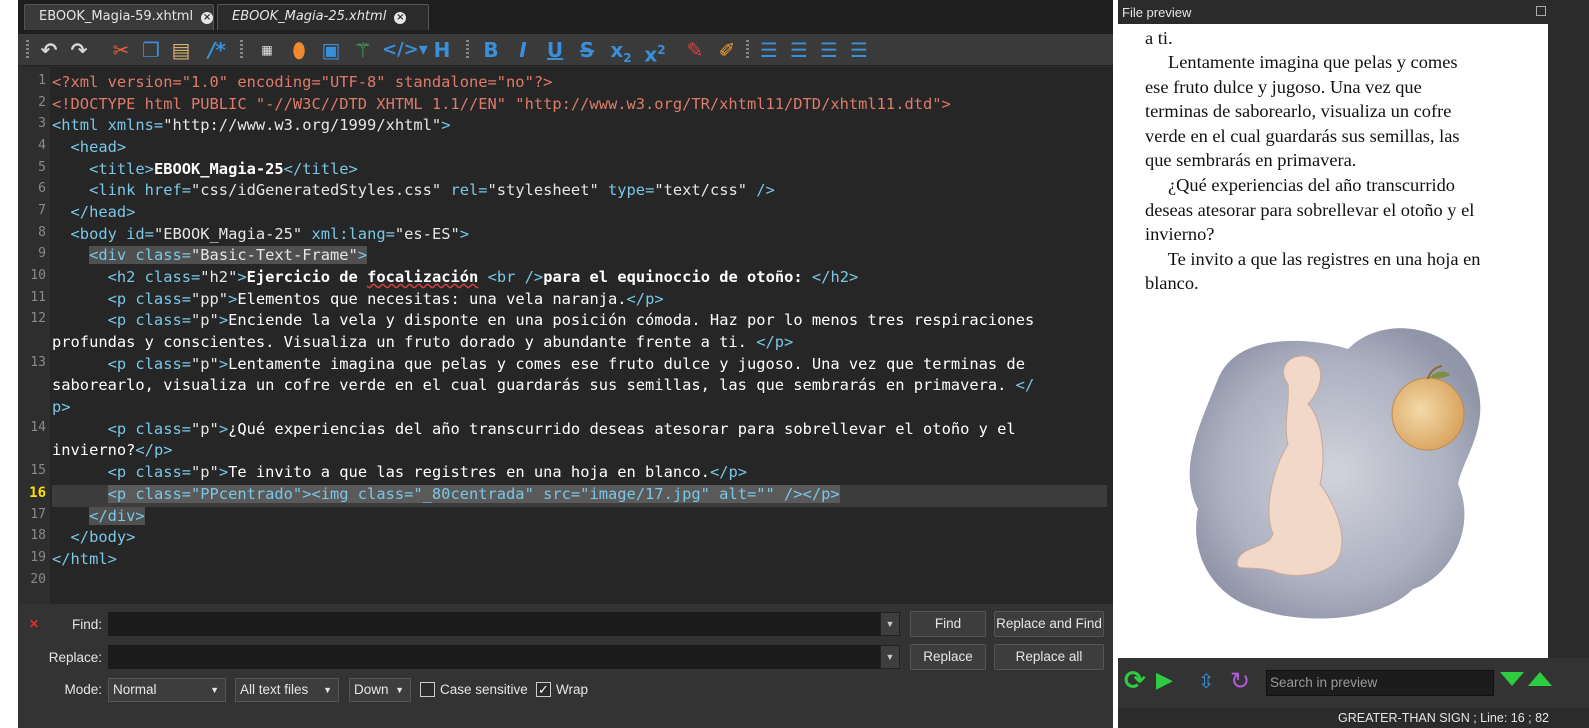 This screenshot has height=728, width=1589. Describe the element at coordinates (799, 50) in the screenshot. I see `align-center-icon: ☰` at that location.